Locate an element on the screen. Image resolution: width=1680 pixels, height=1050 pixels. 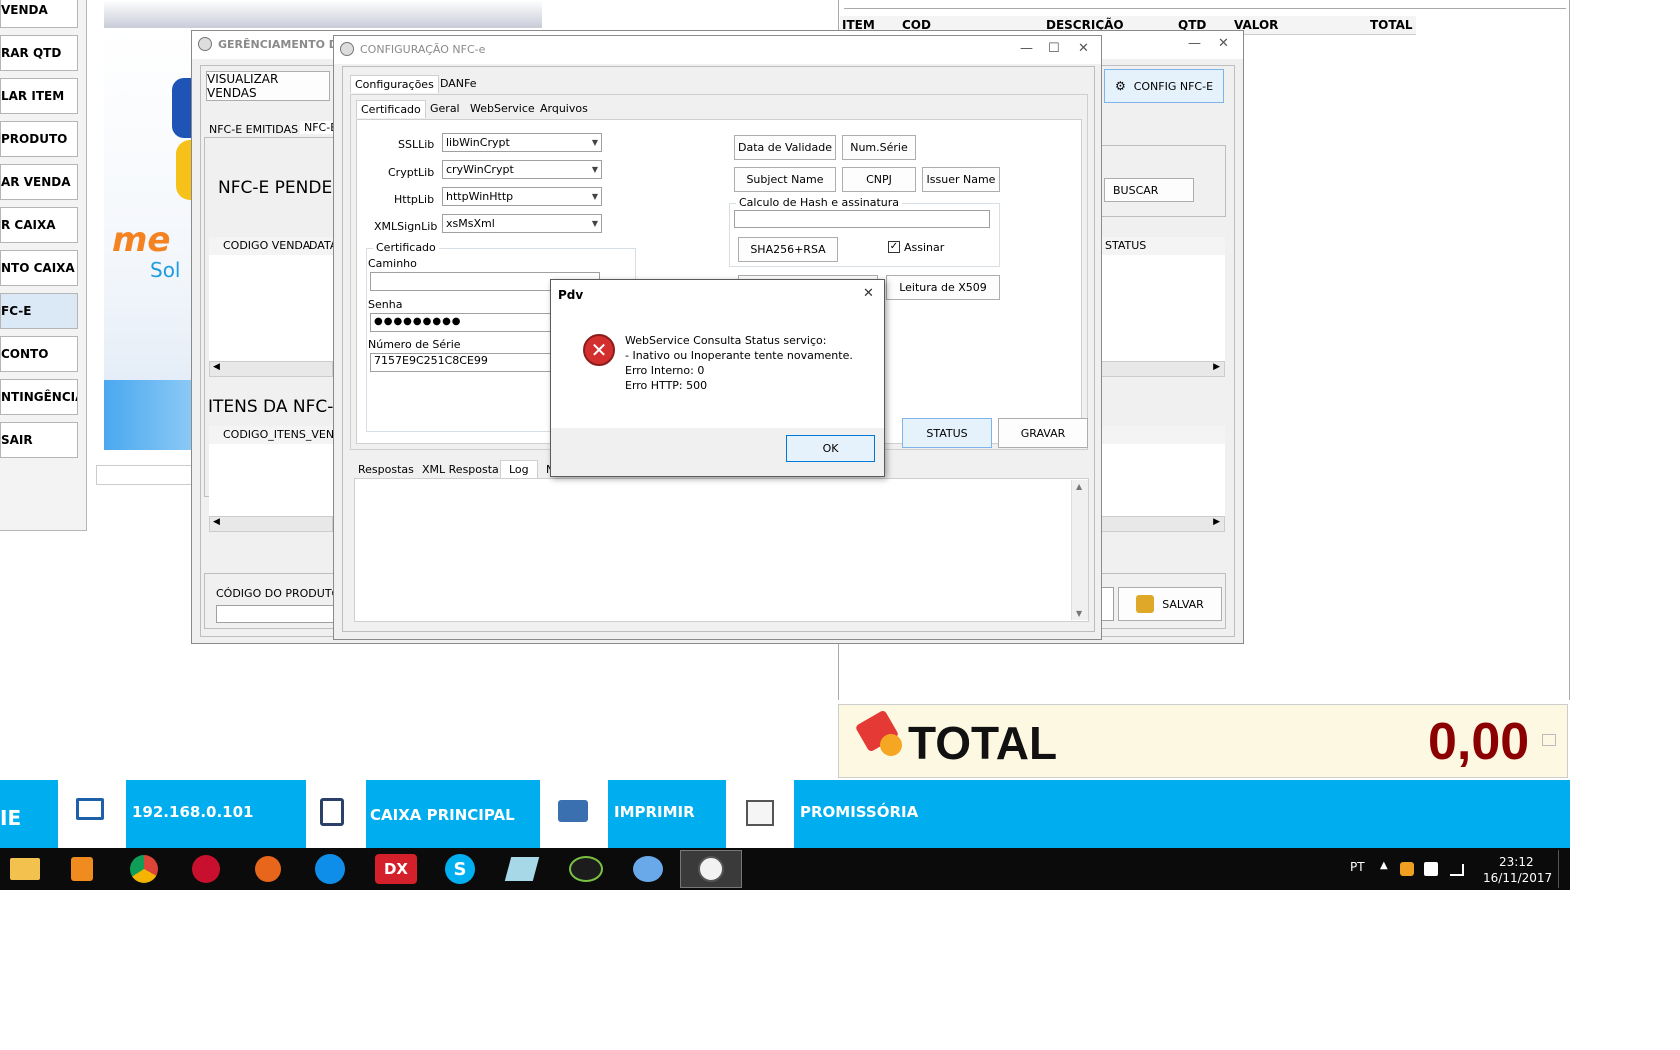
dialog-ok-button: OK is located at coordinates (830, 448).